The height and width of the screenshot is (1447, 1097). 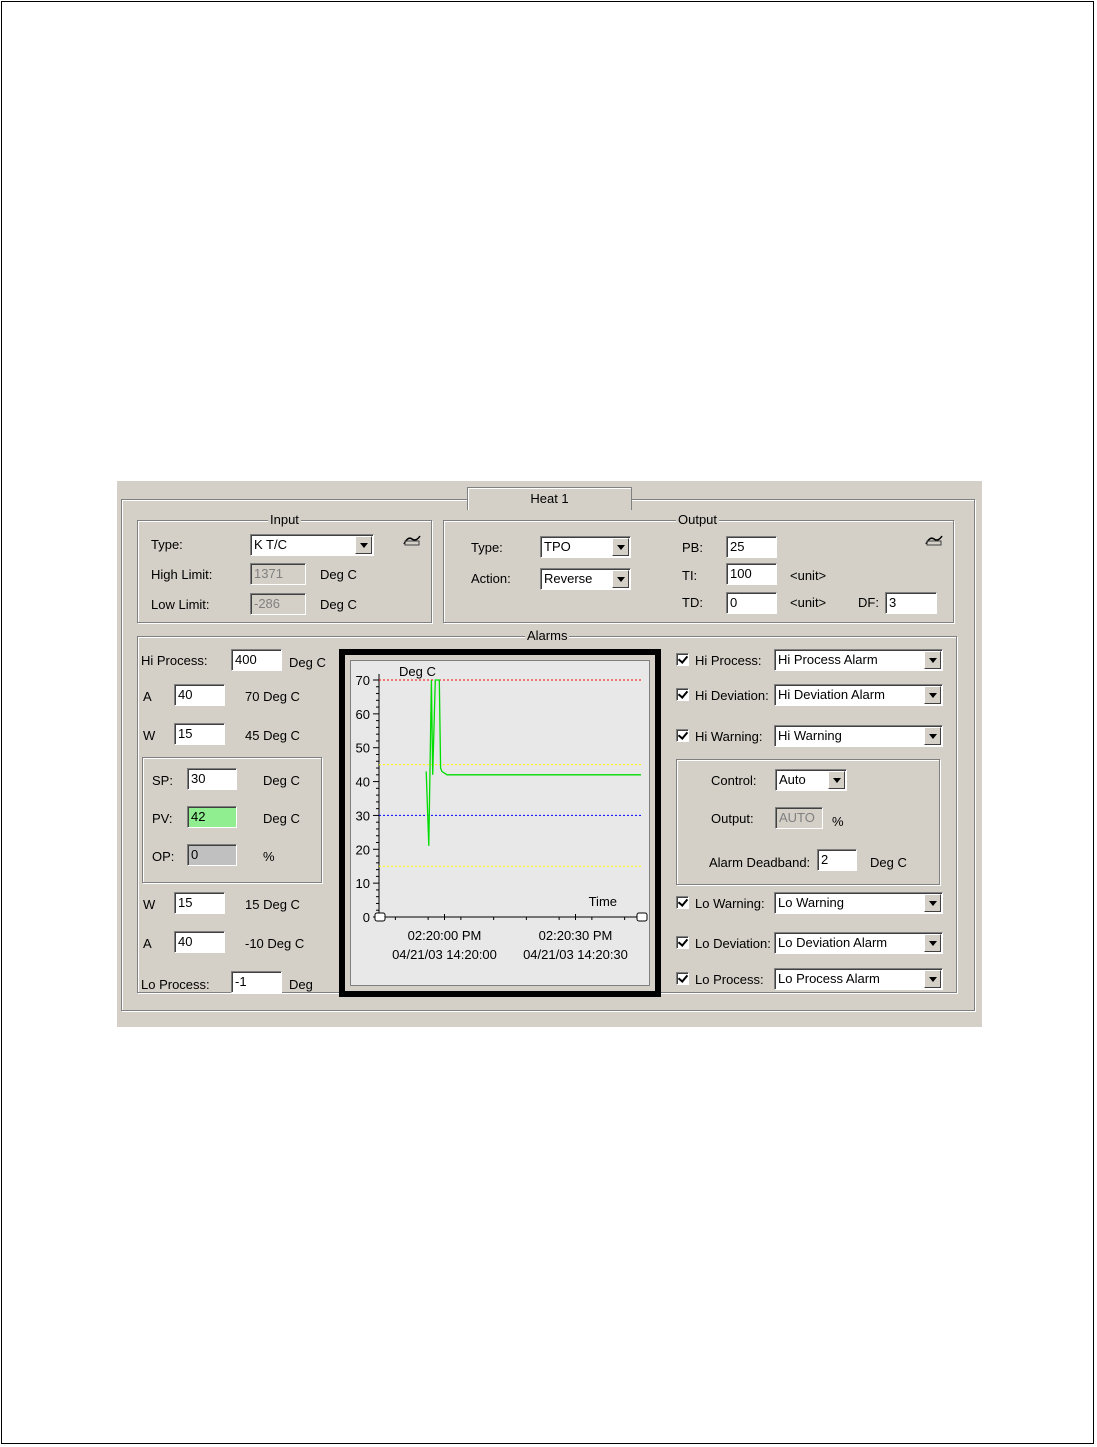 I want to click on action-select: Reverse, so click(x=585, y=579).